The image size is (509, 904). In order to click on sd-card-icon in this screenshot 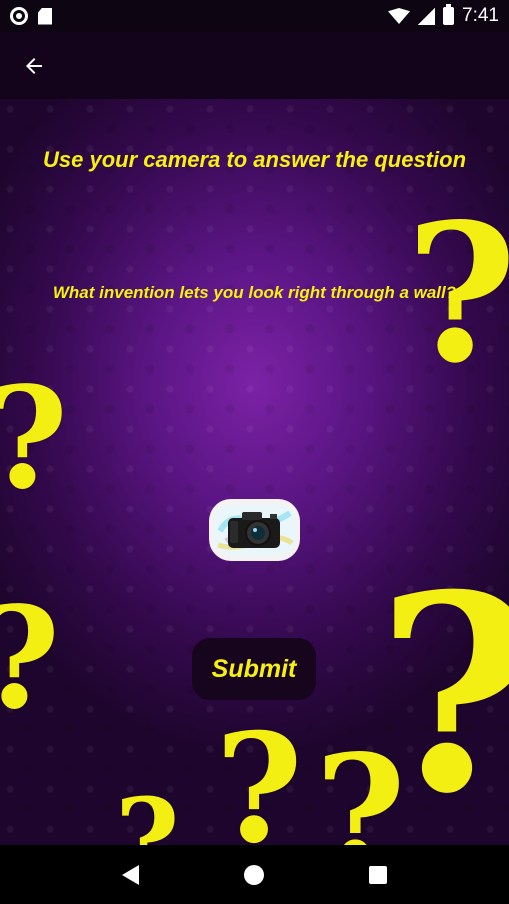, I will do `click(45, 16)`.